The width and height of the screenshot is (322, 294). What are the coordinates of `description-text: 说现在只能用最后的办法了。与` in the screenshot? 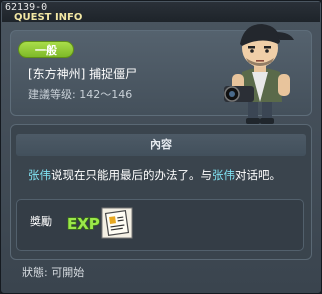 It's located at (131, 175).